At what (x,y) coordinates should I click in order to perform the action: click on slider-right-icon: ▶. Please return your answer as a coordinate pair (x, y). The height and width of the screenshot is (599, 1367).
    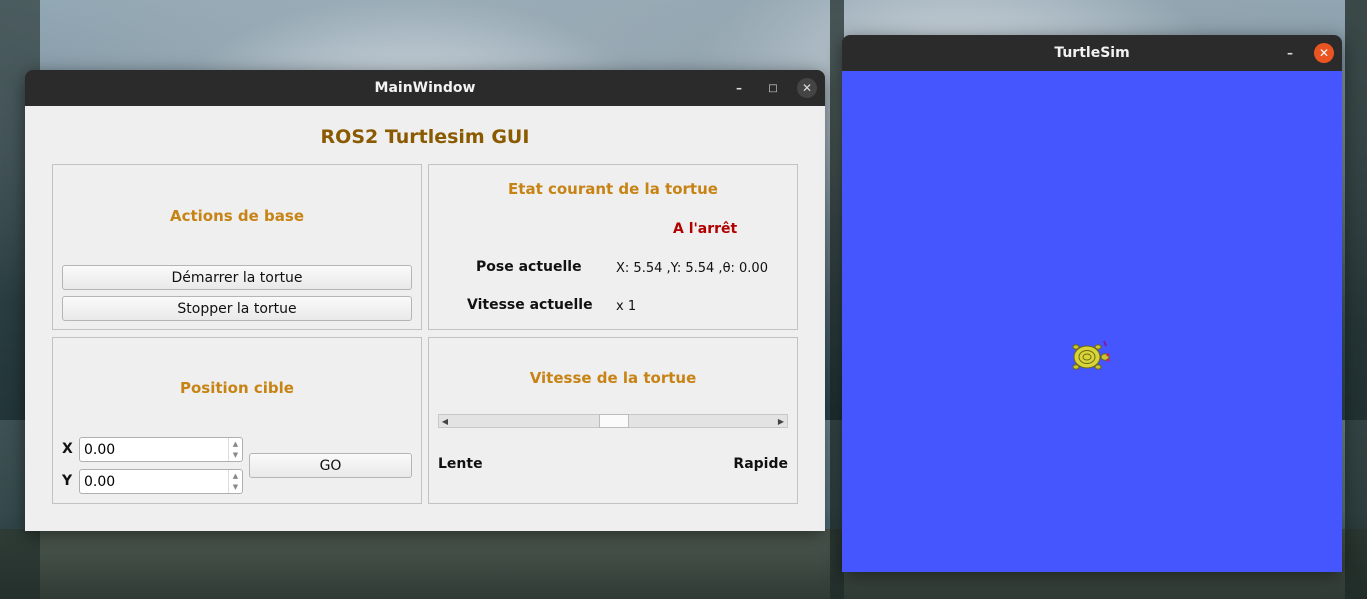
    Looking at the image, I should click on (781, 421).